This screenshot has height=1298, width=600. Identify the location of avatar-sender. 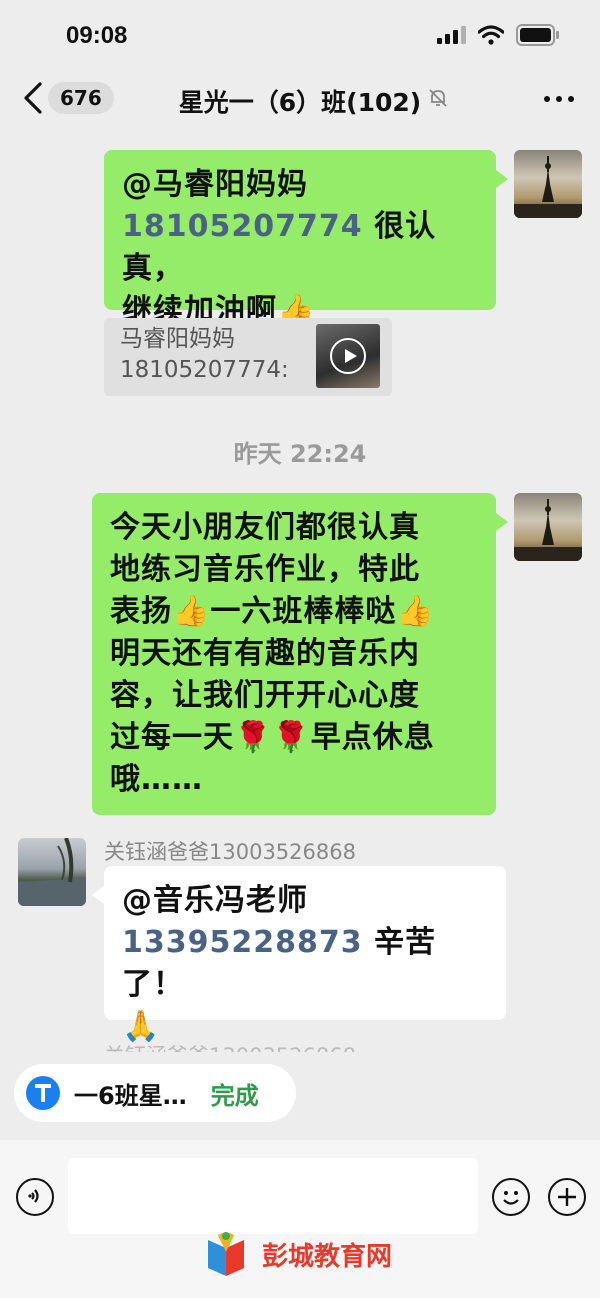
(52, 872).